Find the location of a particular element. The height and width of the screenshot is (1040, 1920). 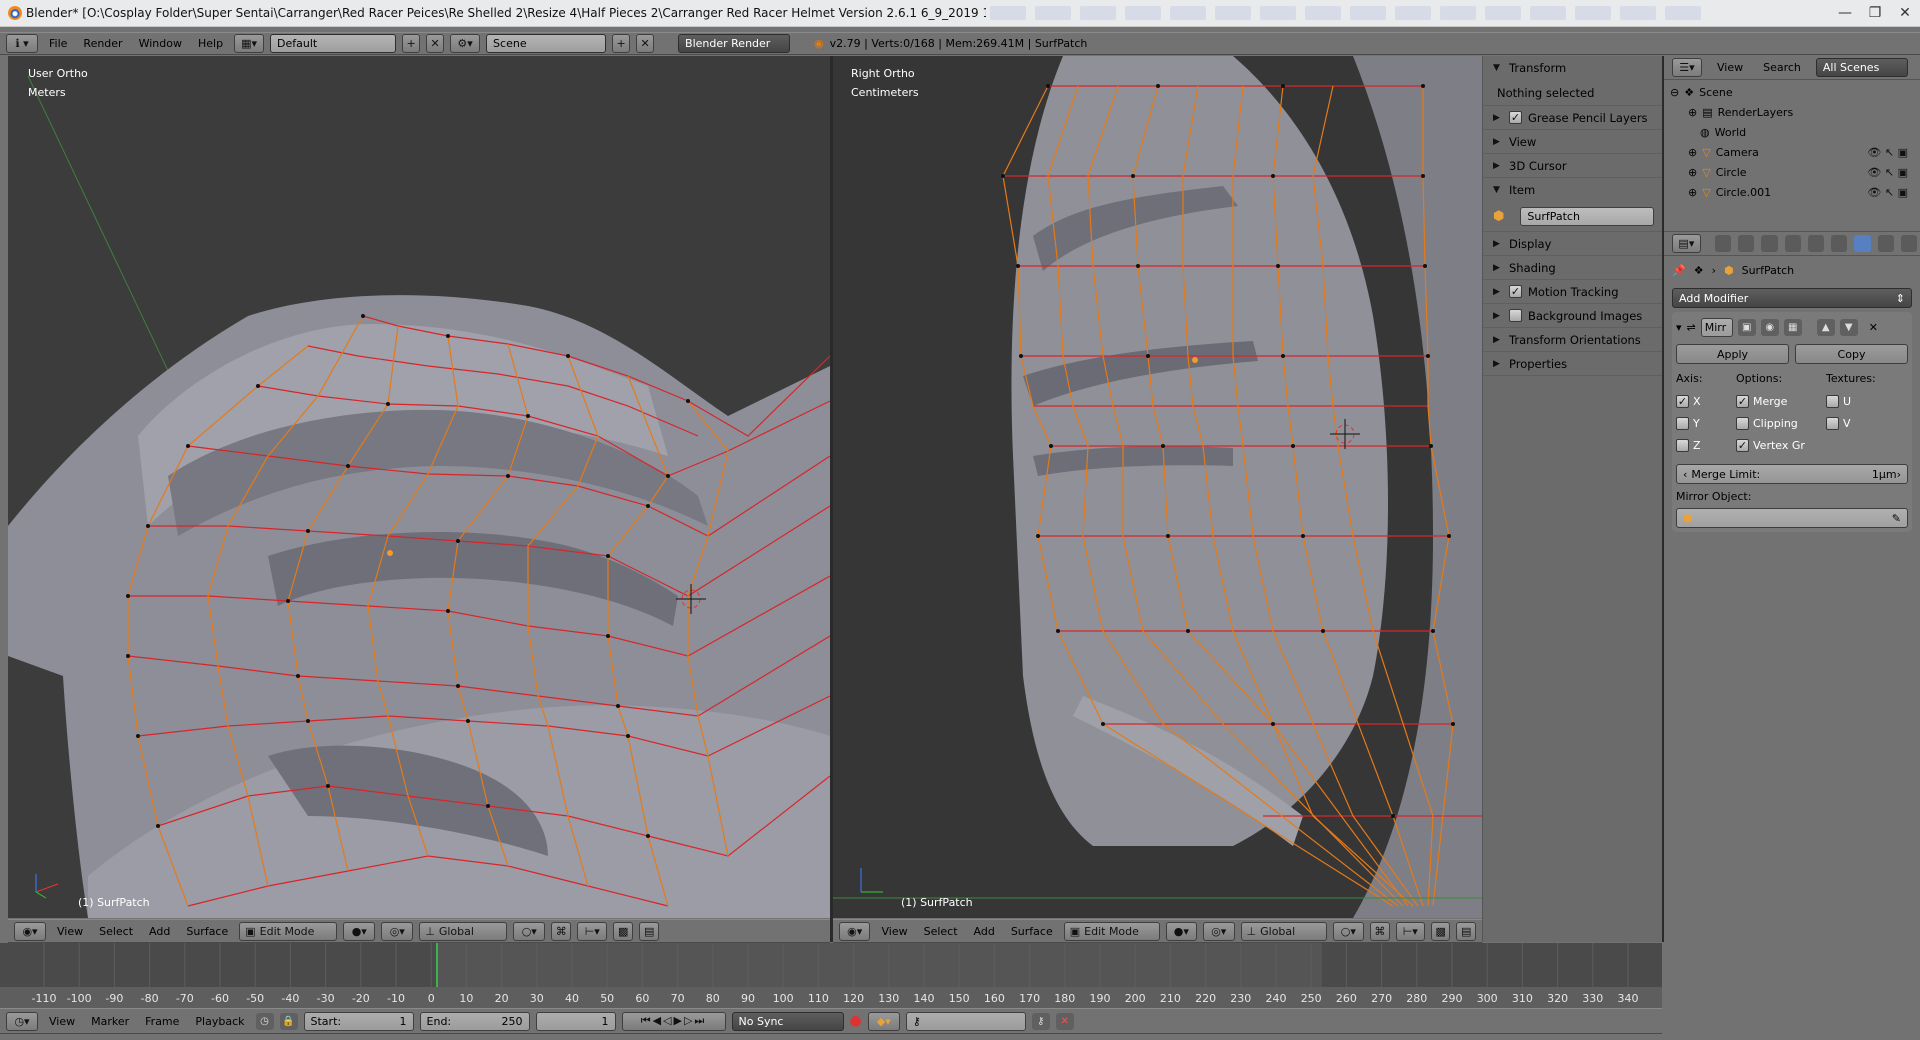

panel-background-images: ▶ Background Images is located at coordinates (1572, 316).